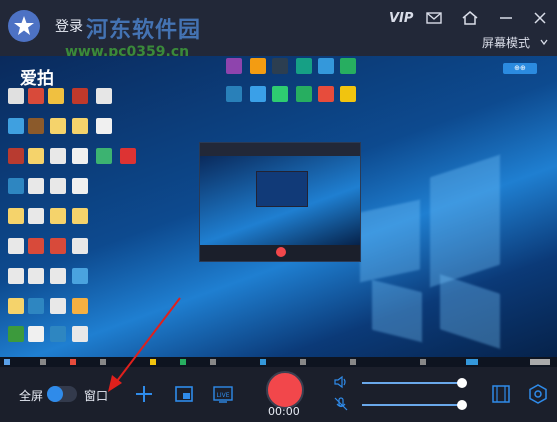 This screenshot has height=422, width=557. What do you see at coordinates (501, 394) in the screenshot?
I see `video-list-icon` at bounding box center [501, 394].